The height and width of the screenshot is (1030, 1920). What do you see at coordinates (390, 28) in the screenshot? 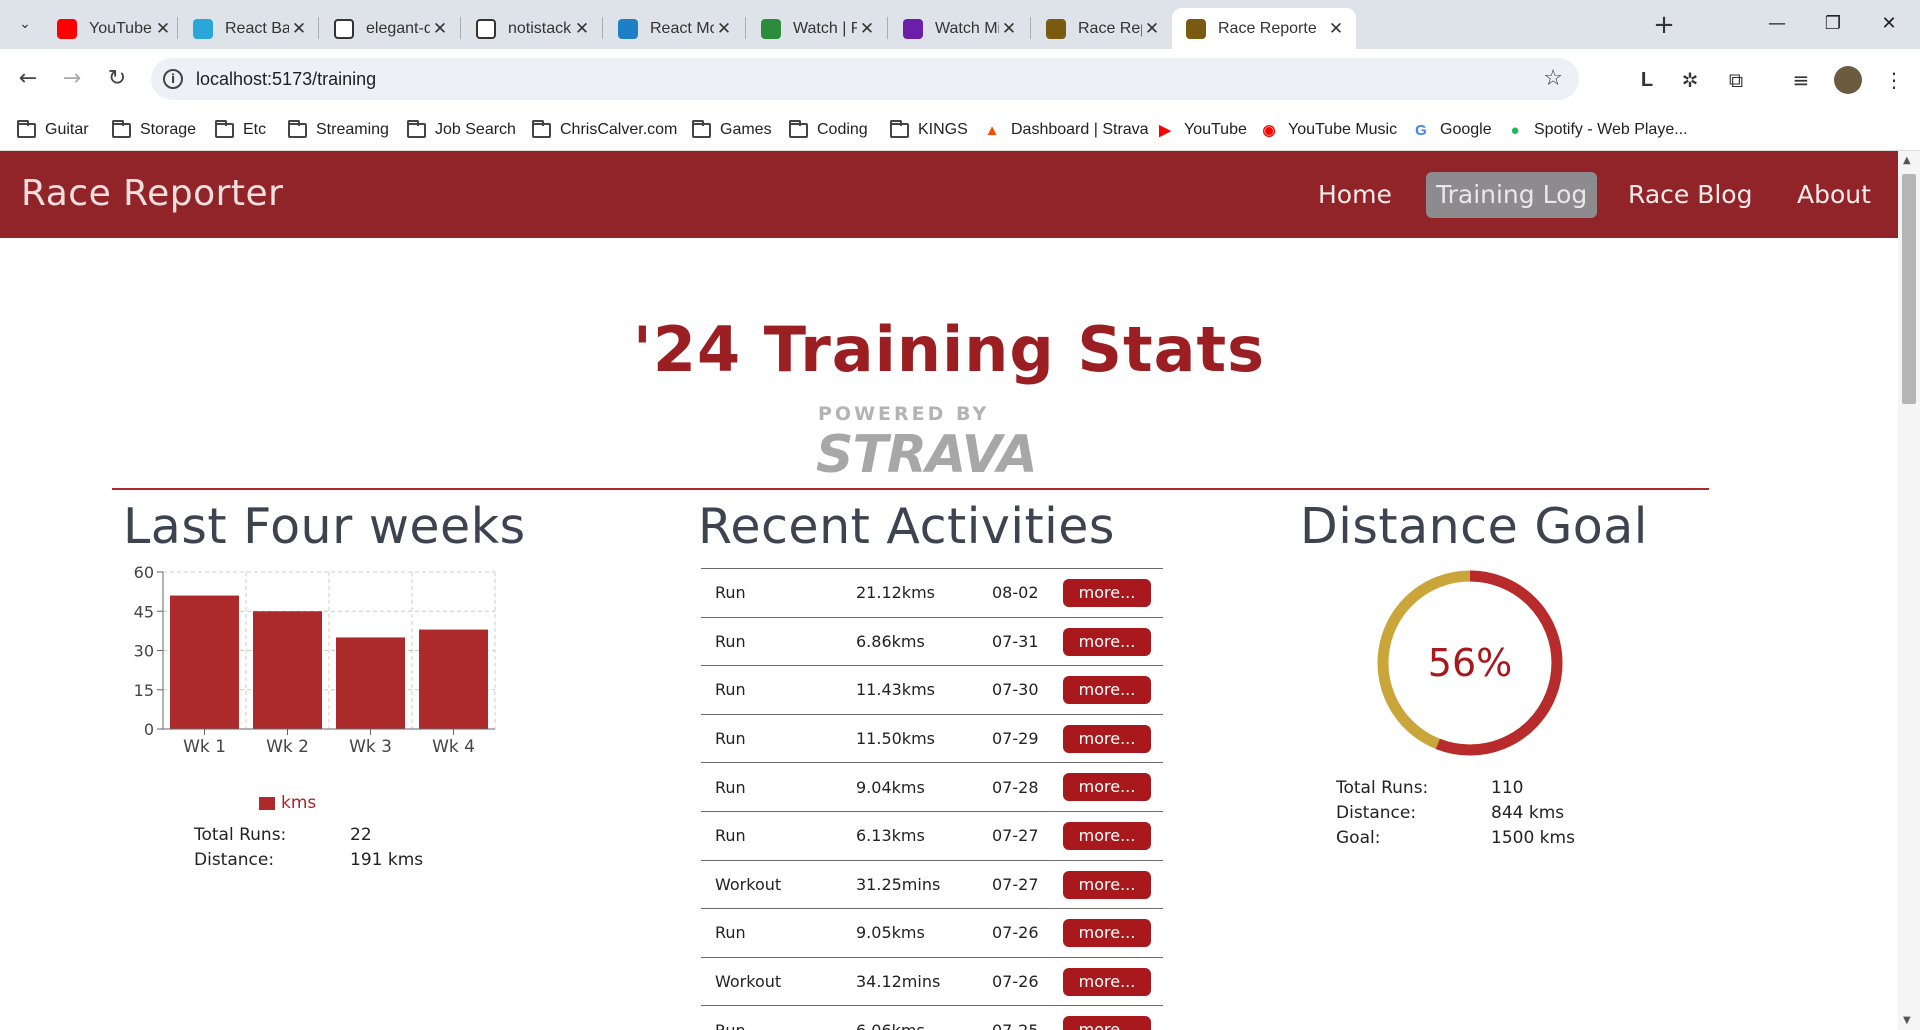
I see `browser-tab: elegant-dan...✕` at bounding box center [390, 28].